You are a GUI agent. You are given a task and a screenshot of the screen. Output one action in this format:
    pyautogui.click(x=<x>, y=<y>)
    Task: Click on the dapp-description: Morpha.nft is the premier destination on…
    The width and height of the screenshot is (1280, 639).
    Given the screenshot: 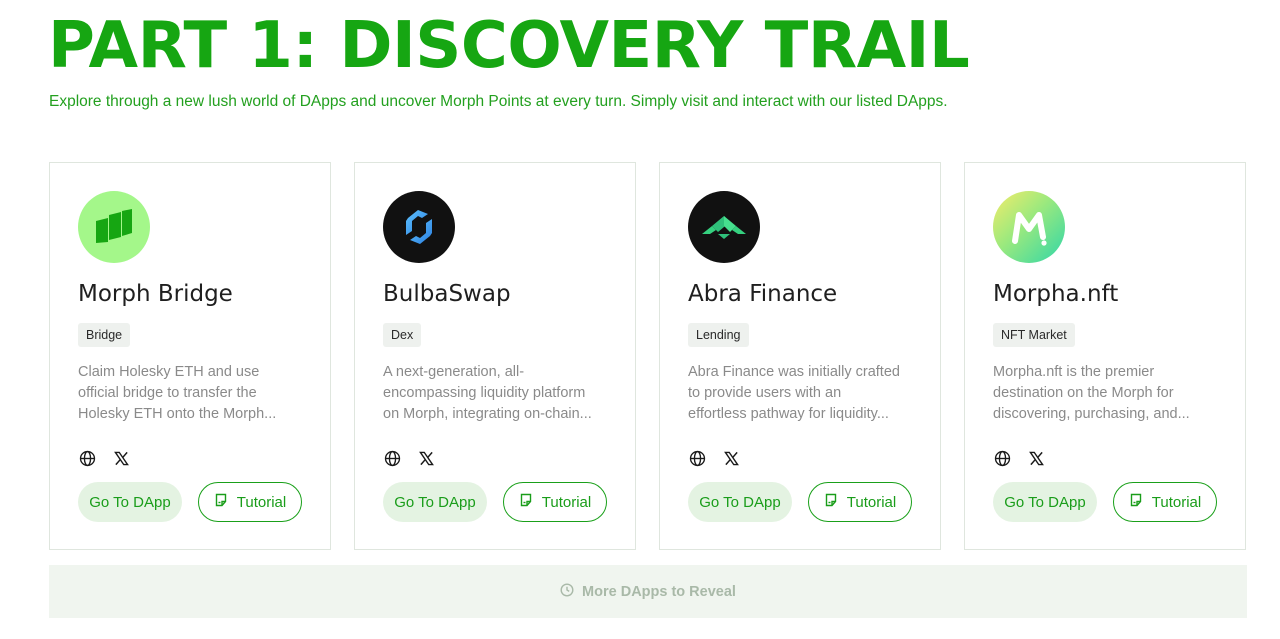 What is the action you would take?
    pyautogui.click(x=1106, y=393)
    